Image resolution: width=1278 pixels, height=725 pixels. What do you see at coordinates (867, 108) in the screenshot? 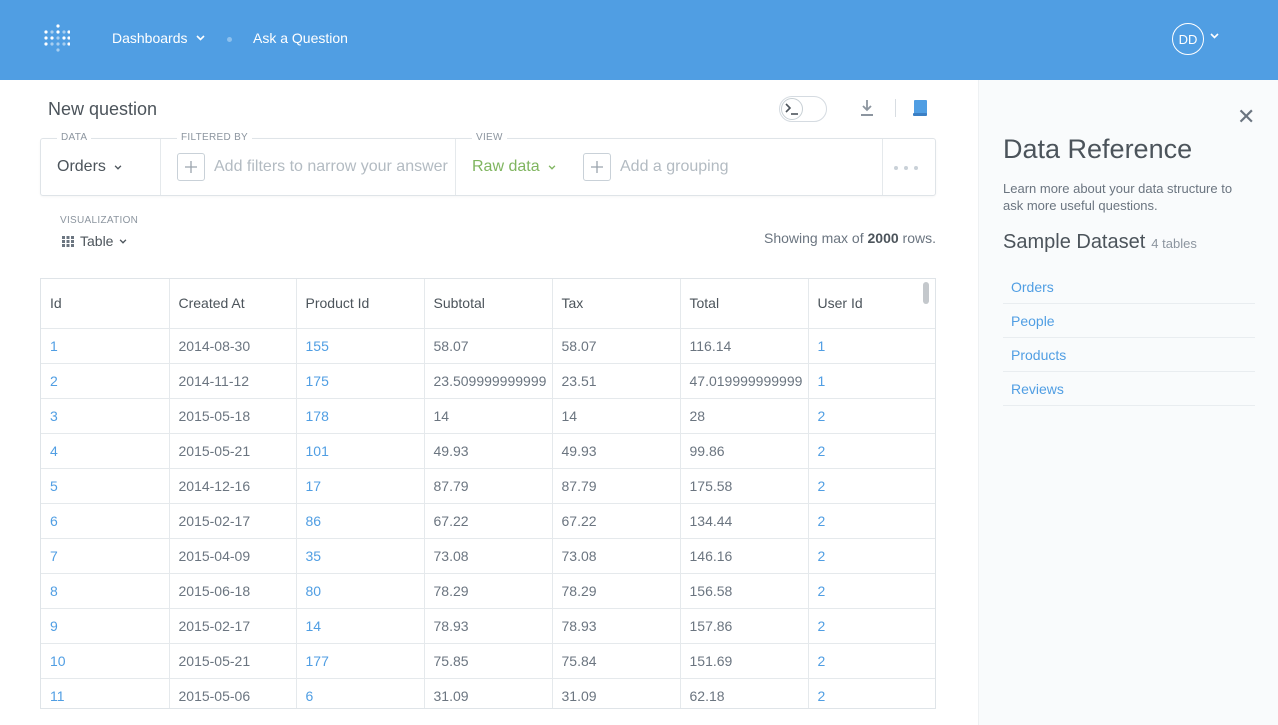
I see `download-icon` at bounding box center [867, 108].